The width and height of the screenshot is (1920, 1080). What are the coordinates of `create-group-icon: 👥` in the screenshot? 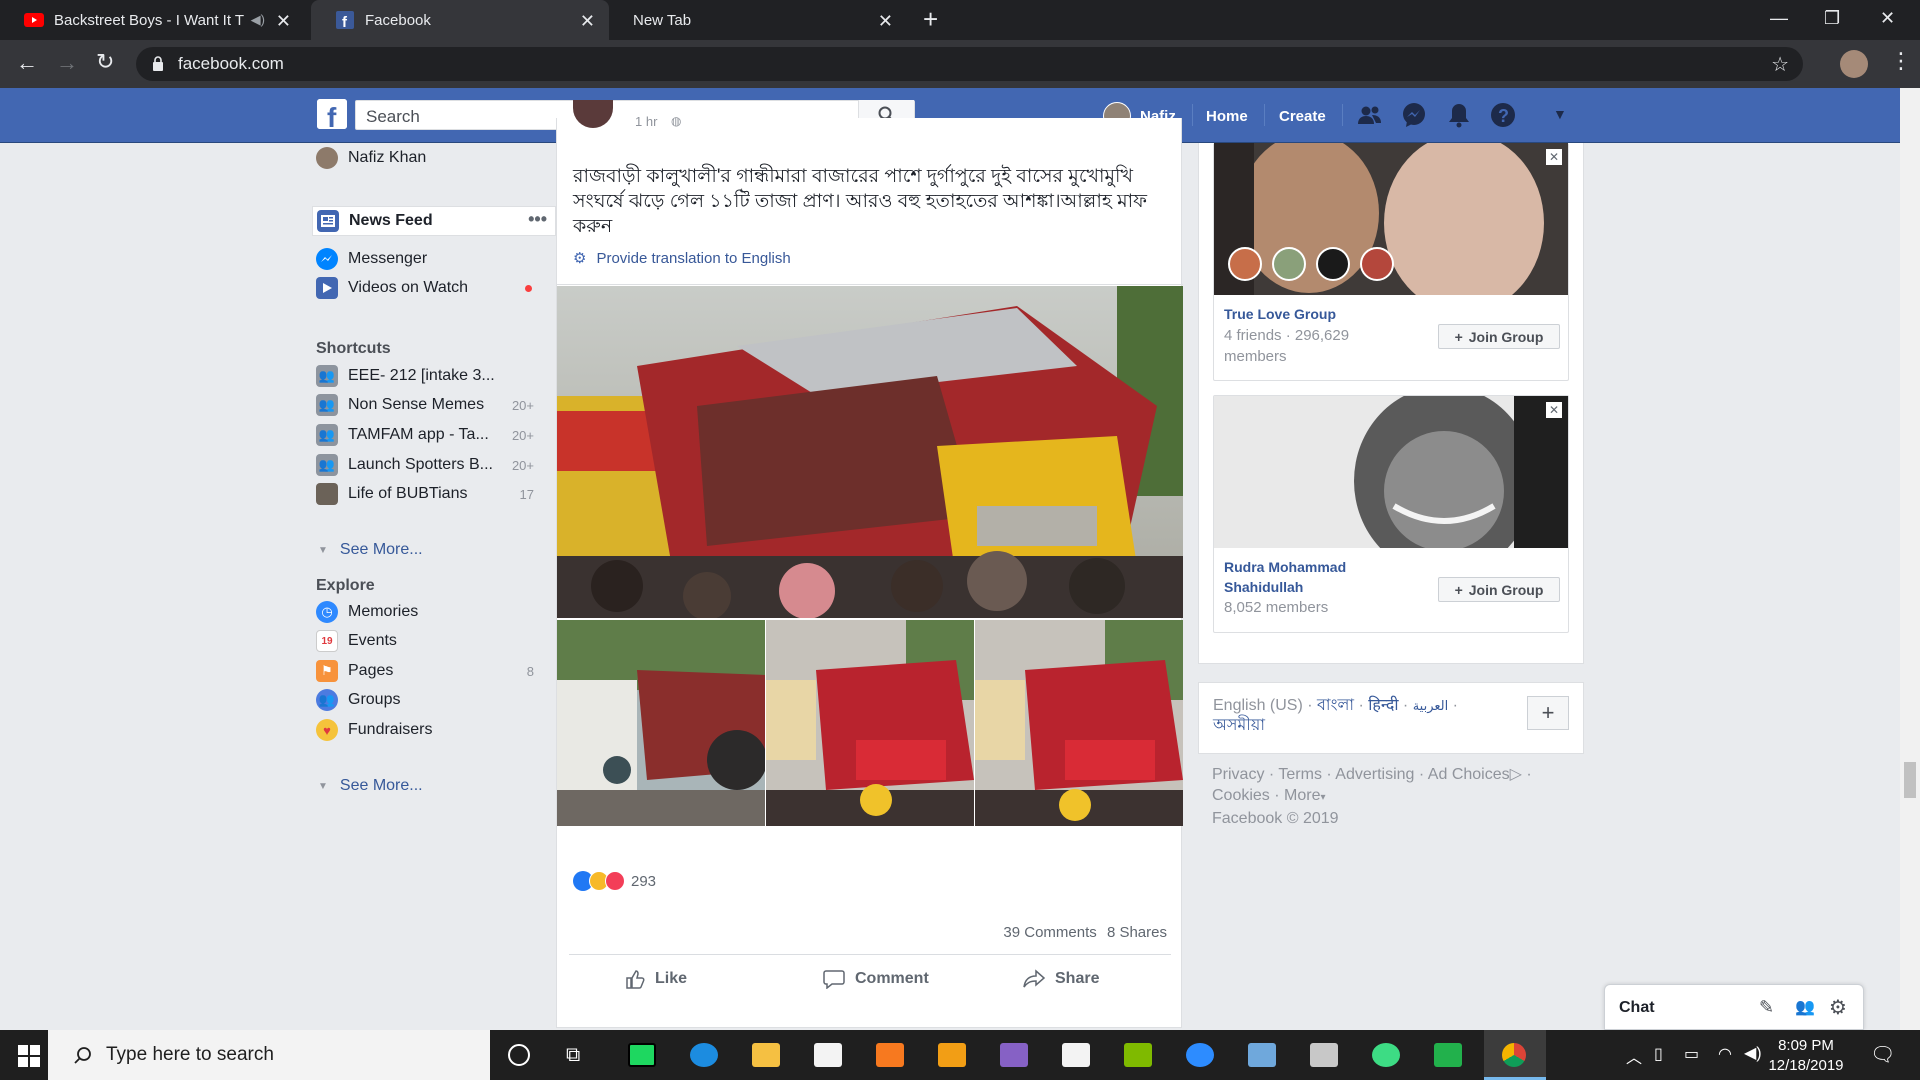 It's located at (1805, 1007).